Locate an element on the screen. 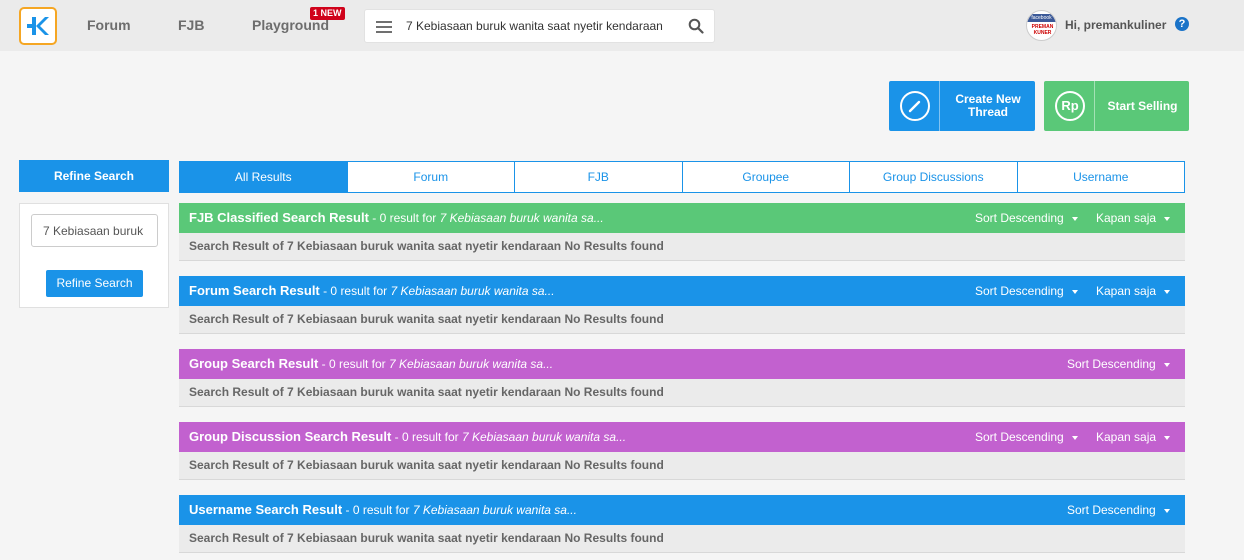 This screenshot has width=1244, height=560. pencil-icon is located at coordinates (914, 106).